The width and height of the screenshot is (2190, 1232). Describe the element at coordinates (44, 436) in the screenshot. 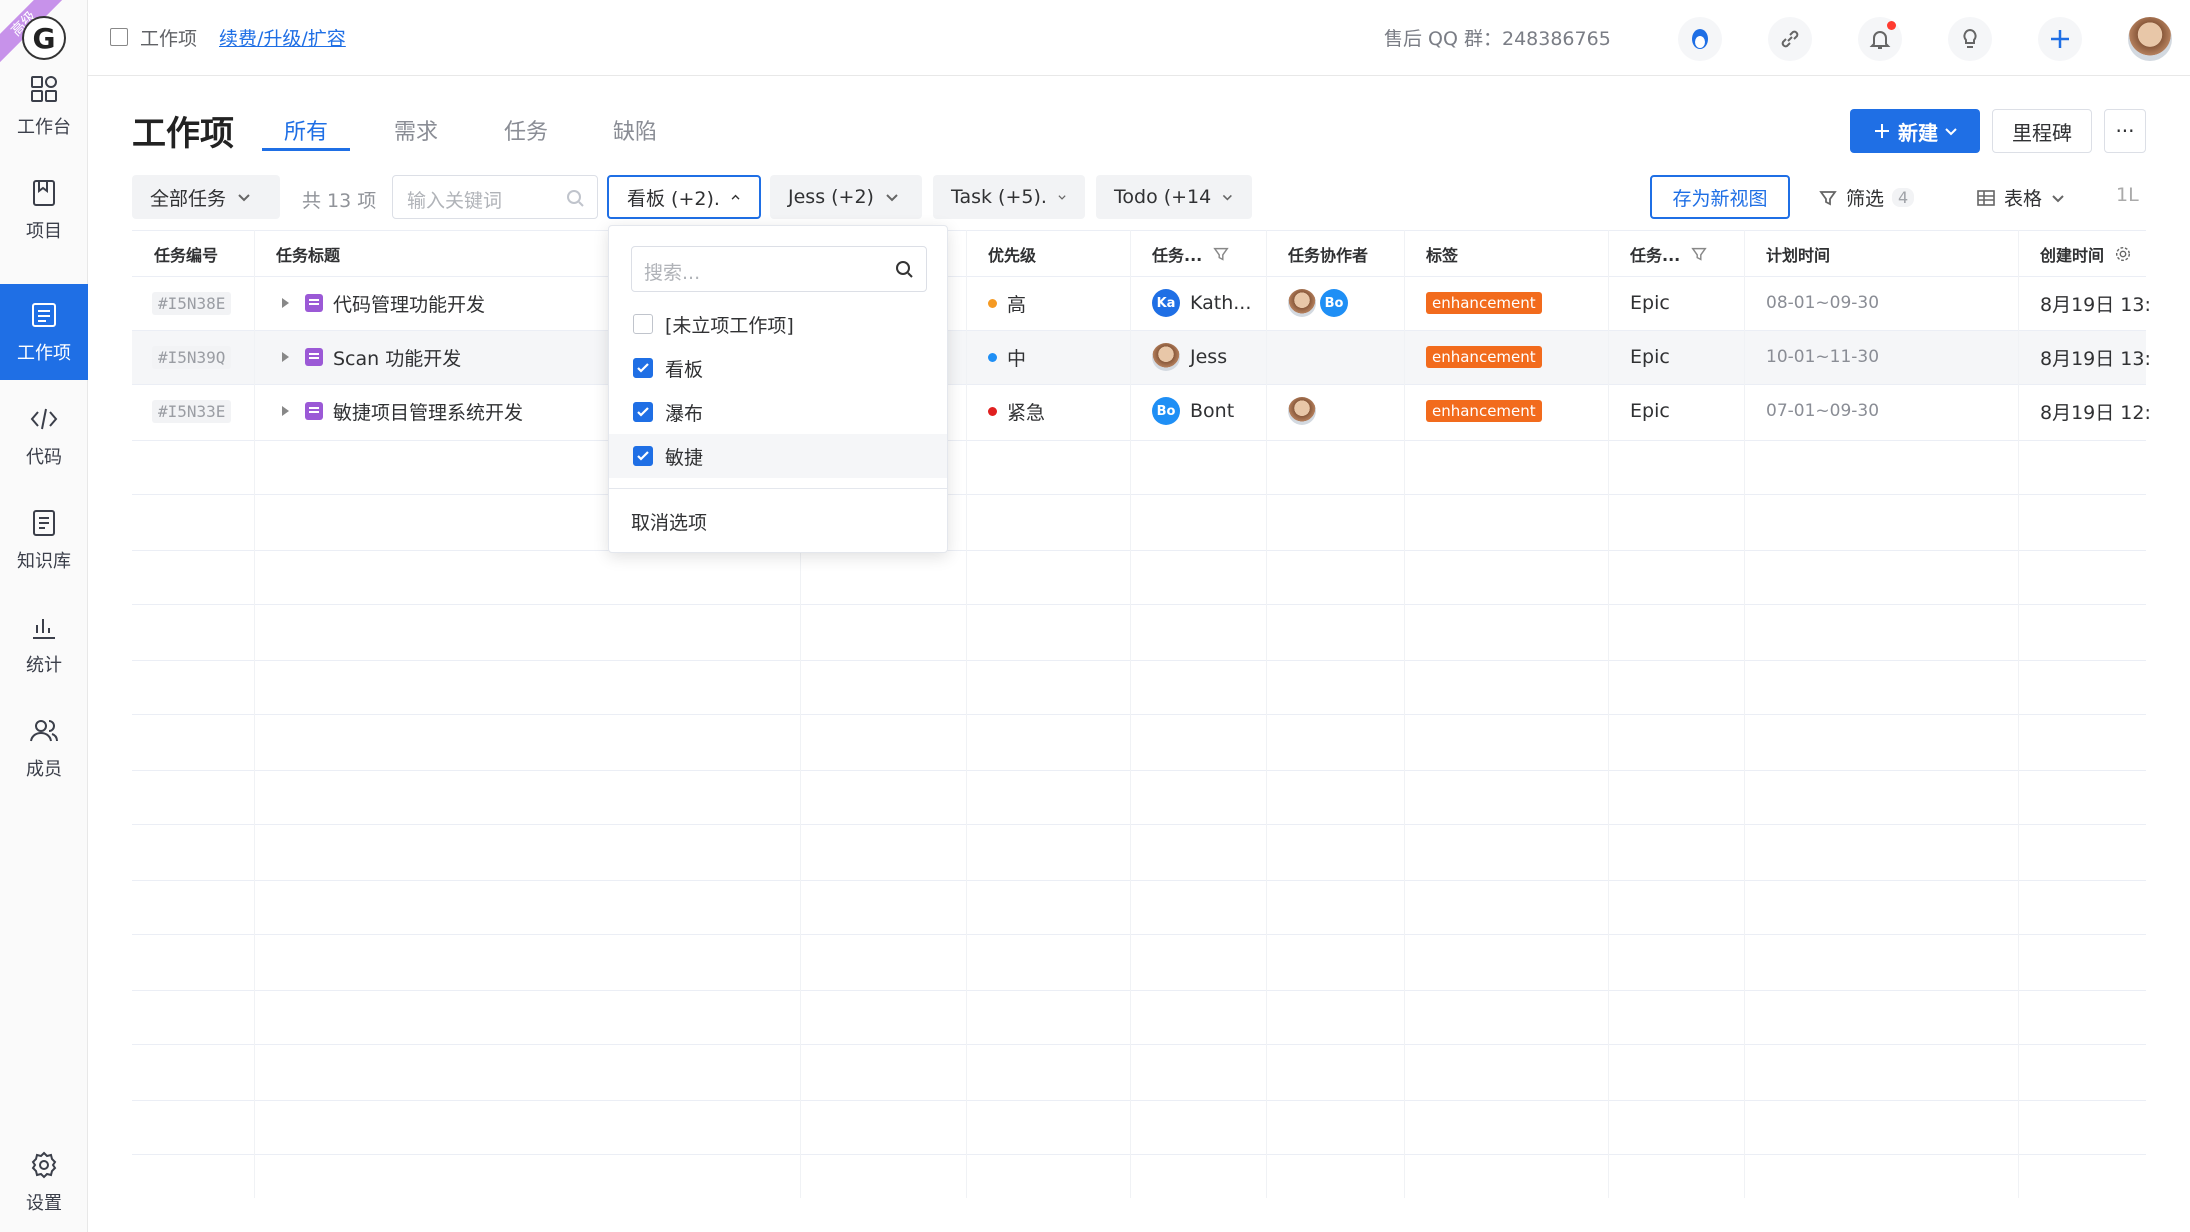

I see `sidebar-item-code: 代码` at that location.